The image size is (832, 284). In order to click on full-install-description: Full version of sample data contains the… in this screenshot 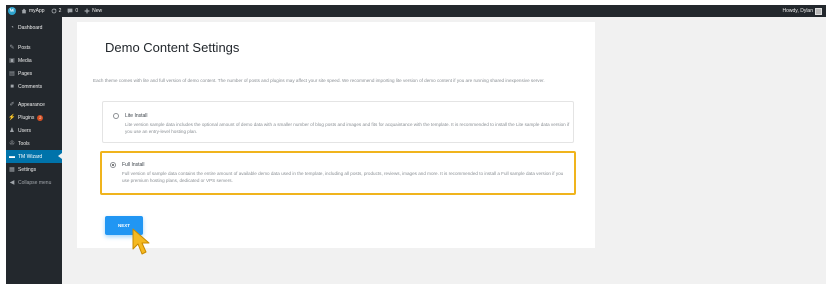, I will do `click(343, 177)`.